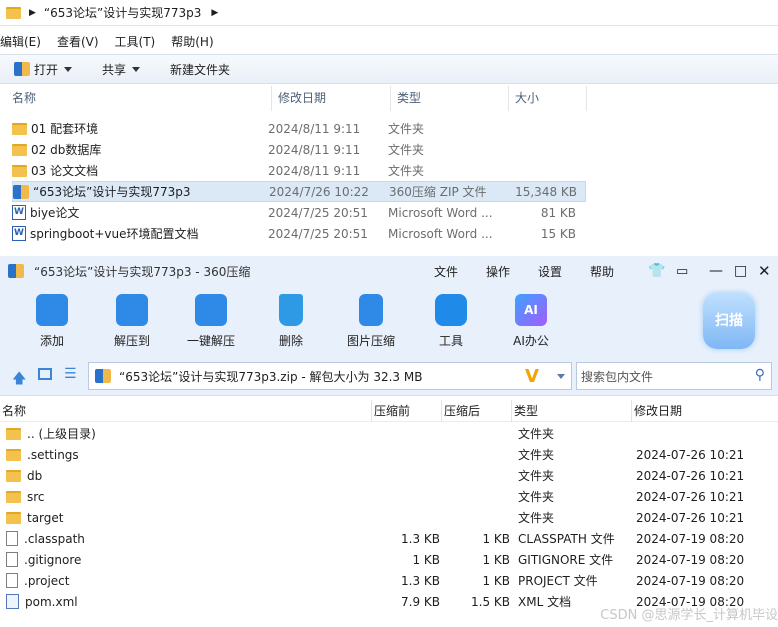 This screenshot has height=627, width=778. Describe the element at coordinates (45, 517) in the screenshot. I see `row-name: target` at that location.